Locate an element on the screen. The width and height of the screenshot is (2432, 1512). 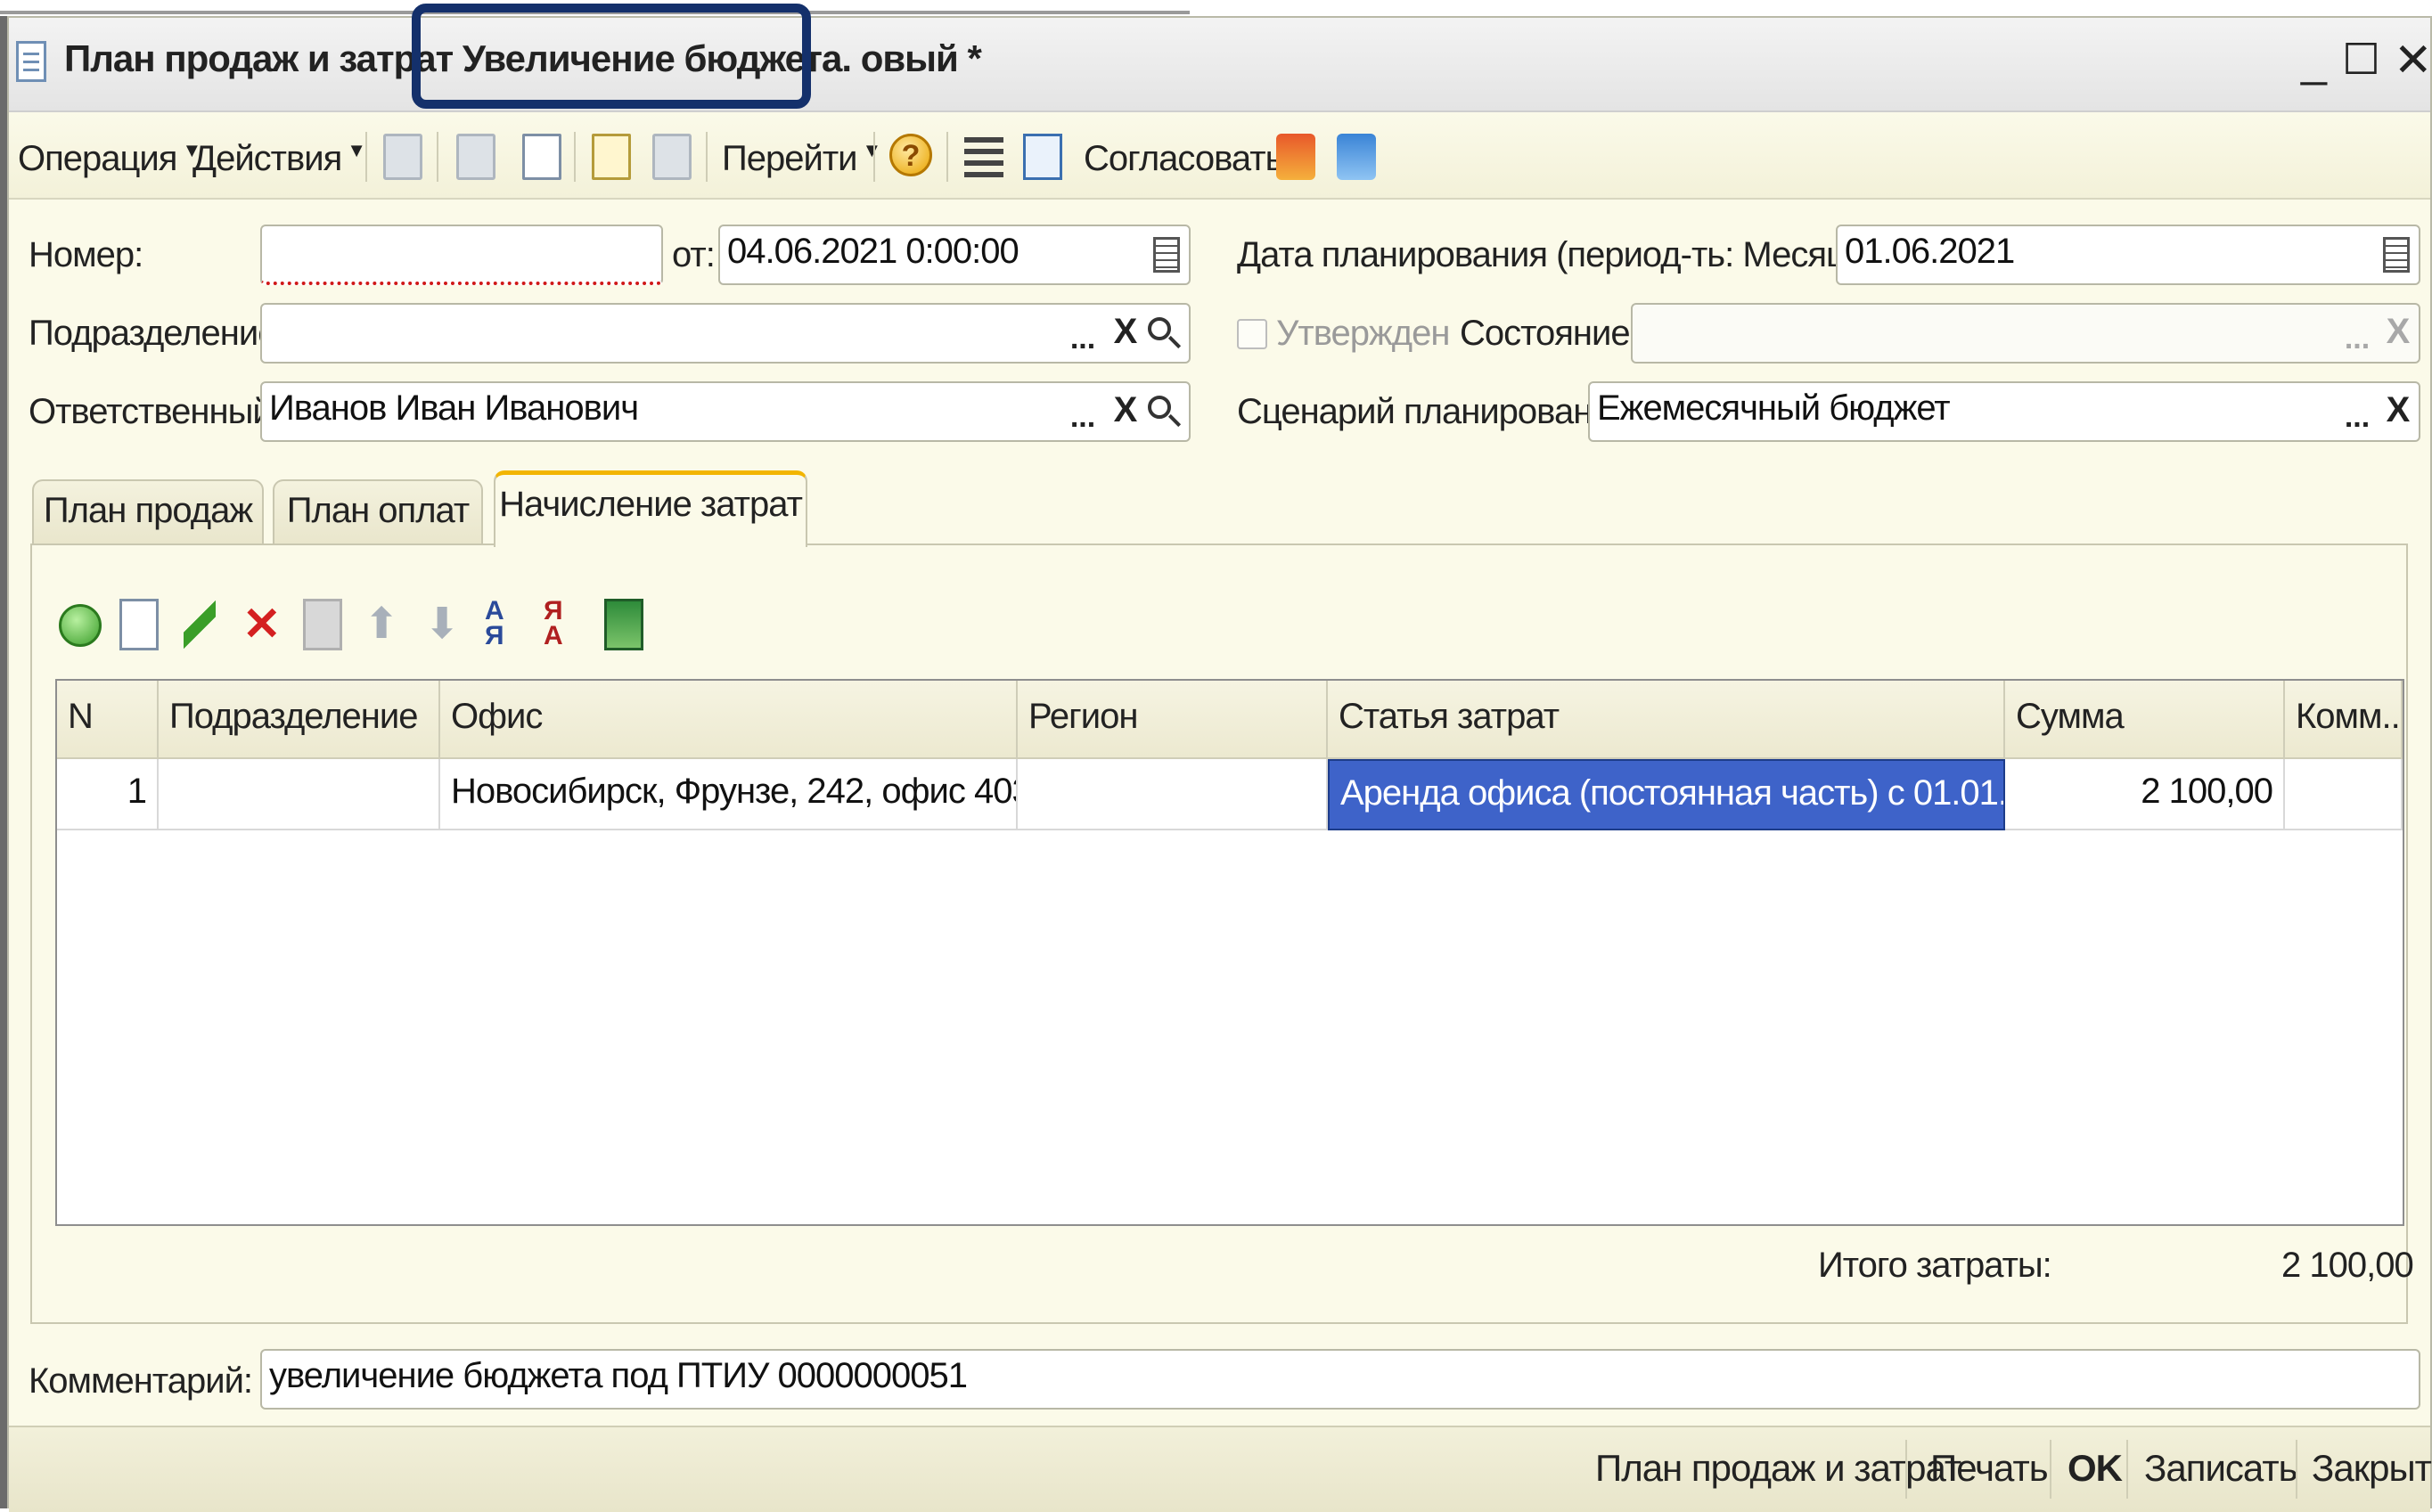
move-down-icon: ⬇ is located at coordinates (443, 624).